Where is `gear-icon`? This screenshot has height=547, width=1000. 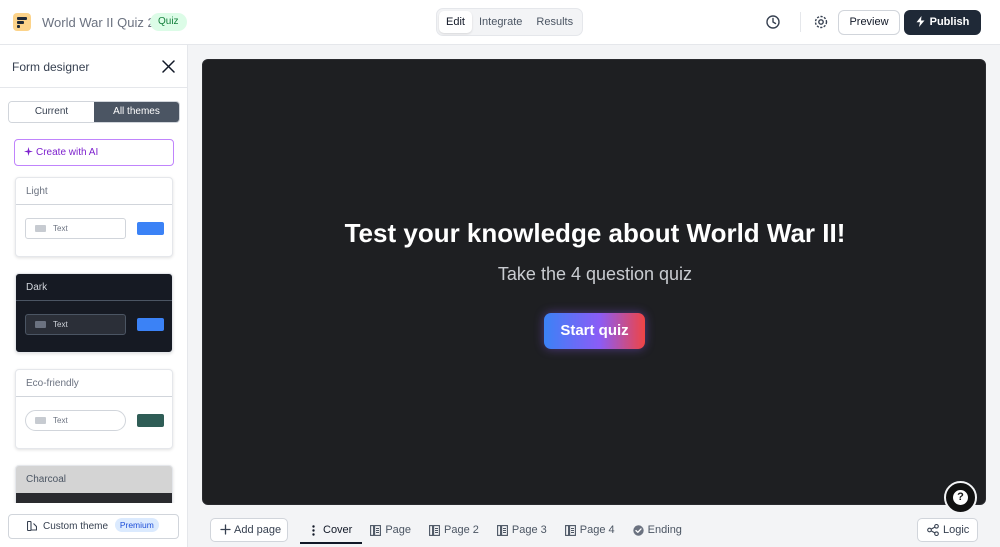 gear-icon is located at coordinates (821, 22).